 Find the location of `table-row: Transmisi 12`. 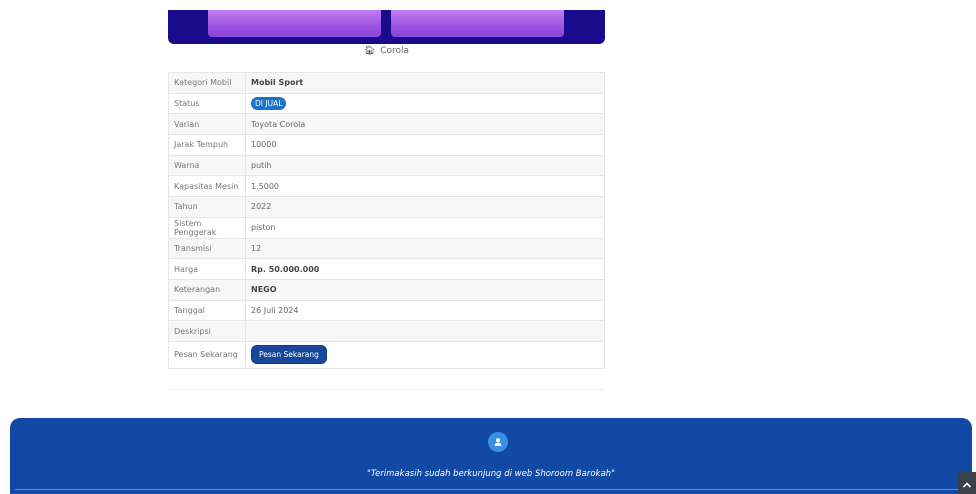

table-row: Transmisi 12 is located at coordinates (386, 248).